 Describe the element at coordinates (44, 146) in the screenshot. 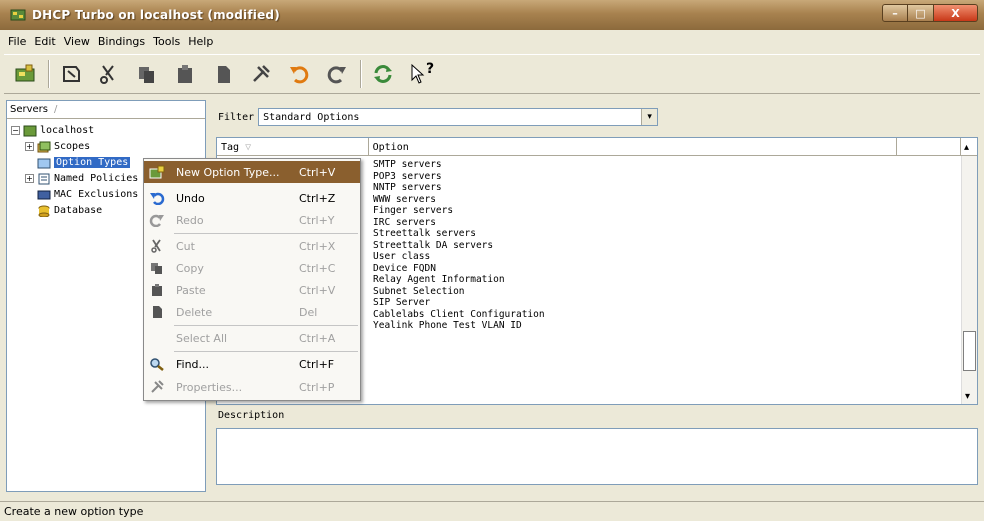

I see `scopes-icon` at that location.